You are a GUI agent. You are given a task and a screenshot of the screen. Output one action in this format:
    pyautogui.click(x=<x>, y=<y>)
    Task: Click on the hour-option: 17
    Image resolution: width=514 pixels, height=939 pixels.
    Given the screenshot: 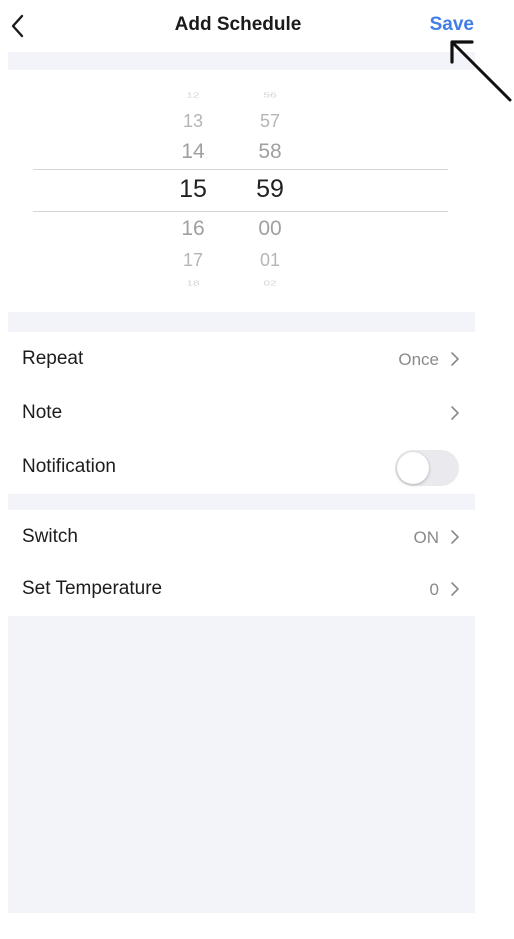 What is the action you would take?
    pyautogui.click(x=193, y=260)
    